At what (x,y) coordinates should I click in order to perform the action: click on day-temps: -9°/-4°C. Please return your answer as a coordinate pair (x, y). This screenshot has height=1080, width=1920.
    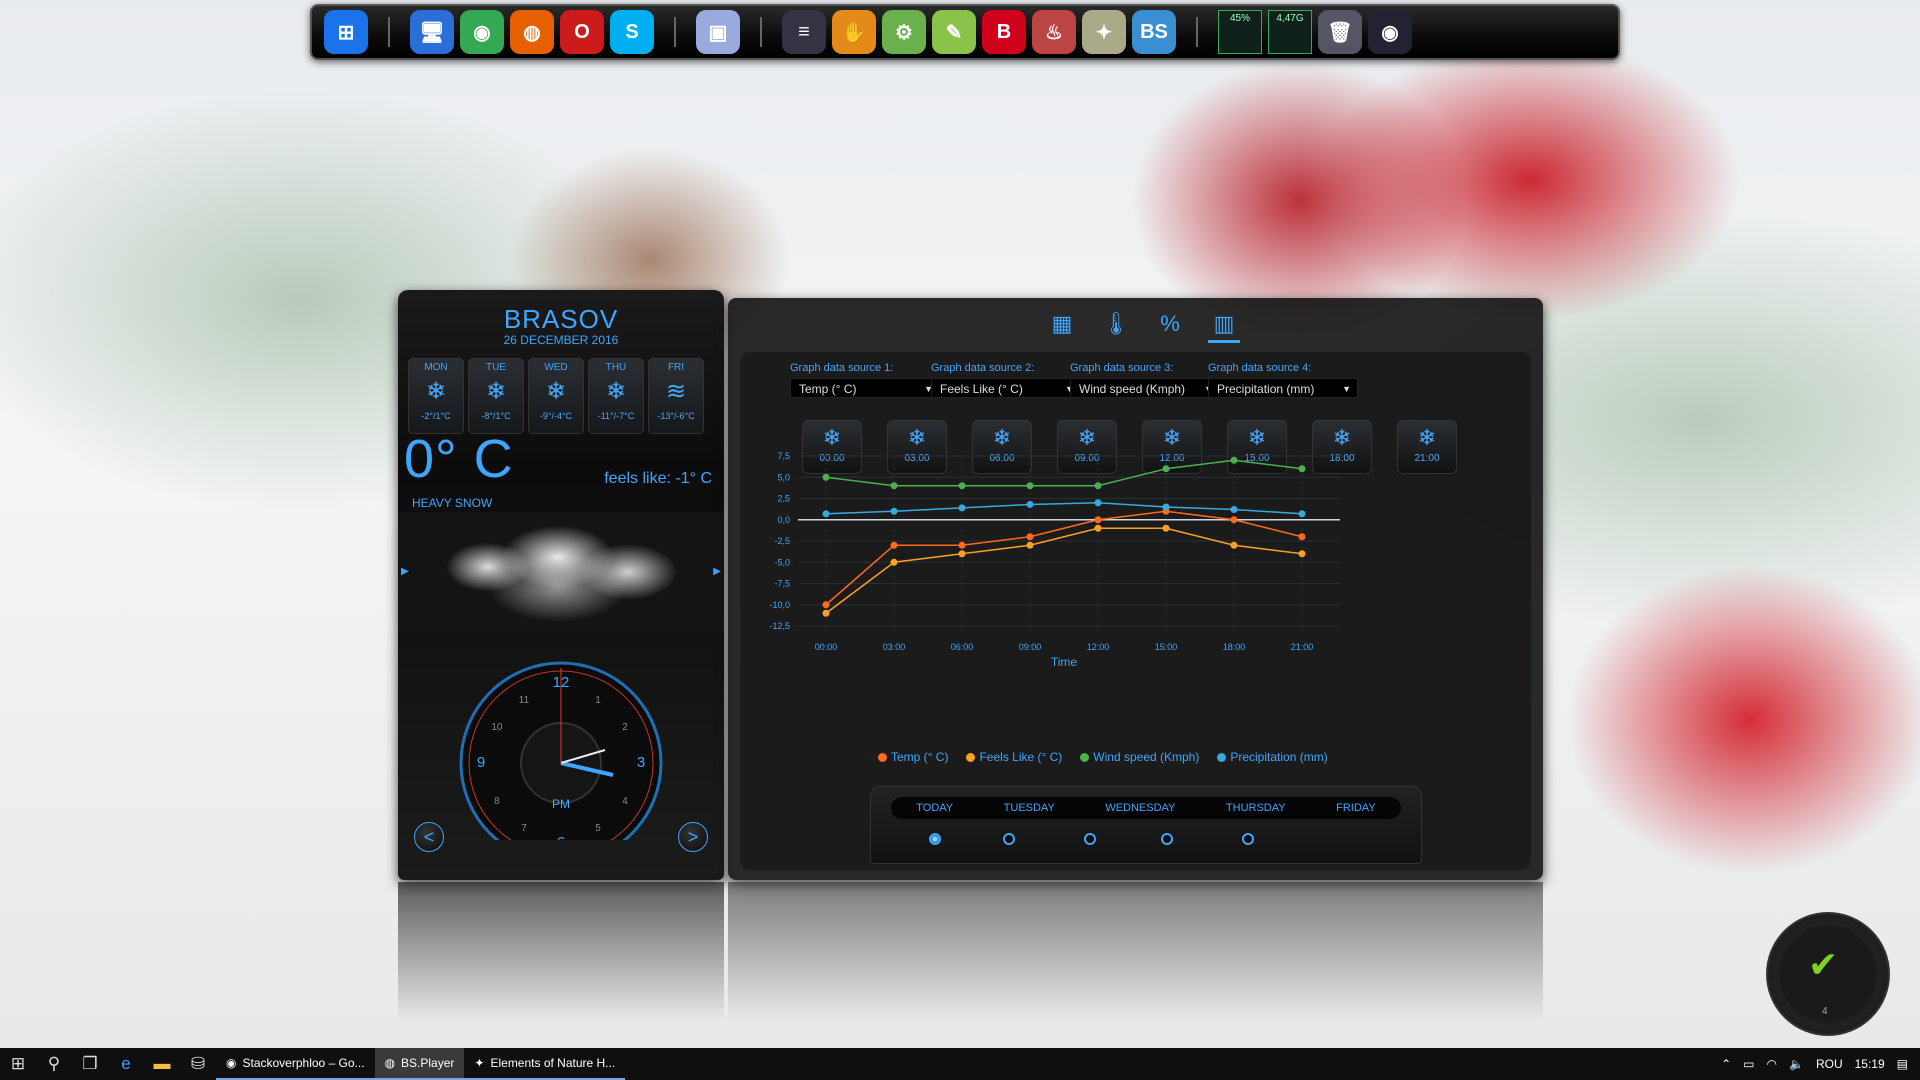
    Looking at the image, I should click on (556, 416).